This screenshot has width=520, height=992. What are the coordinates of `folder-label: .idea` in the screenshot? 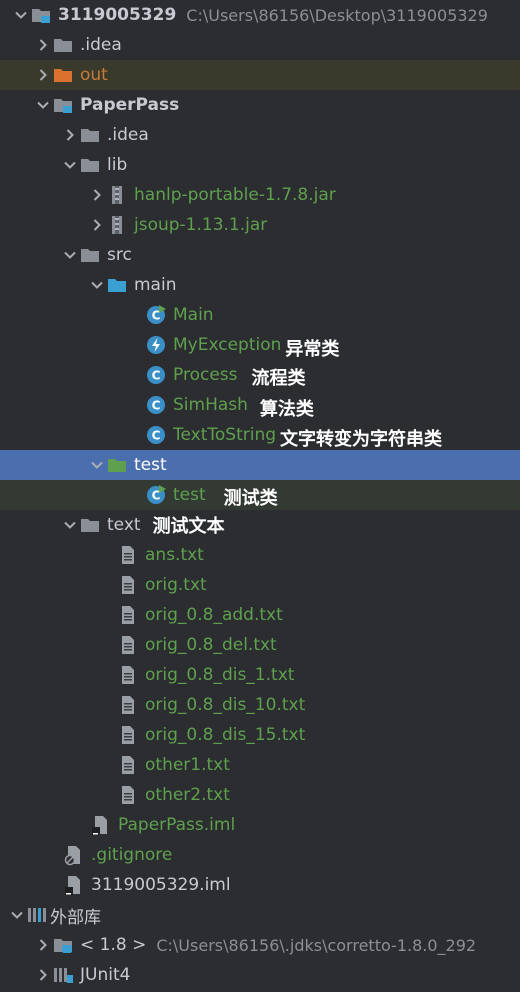 It's located at (128, 135).